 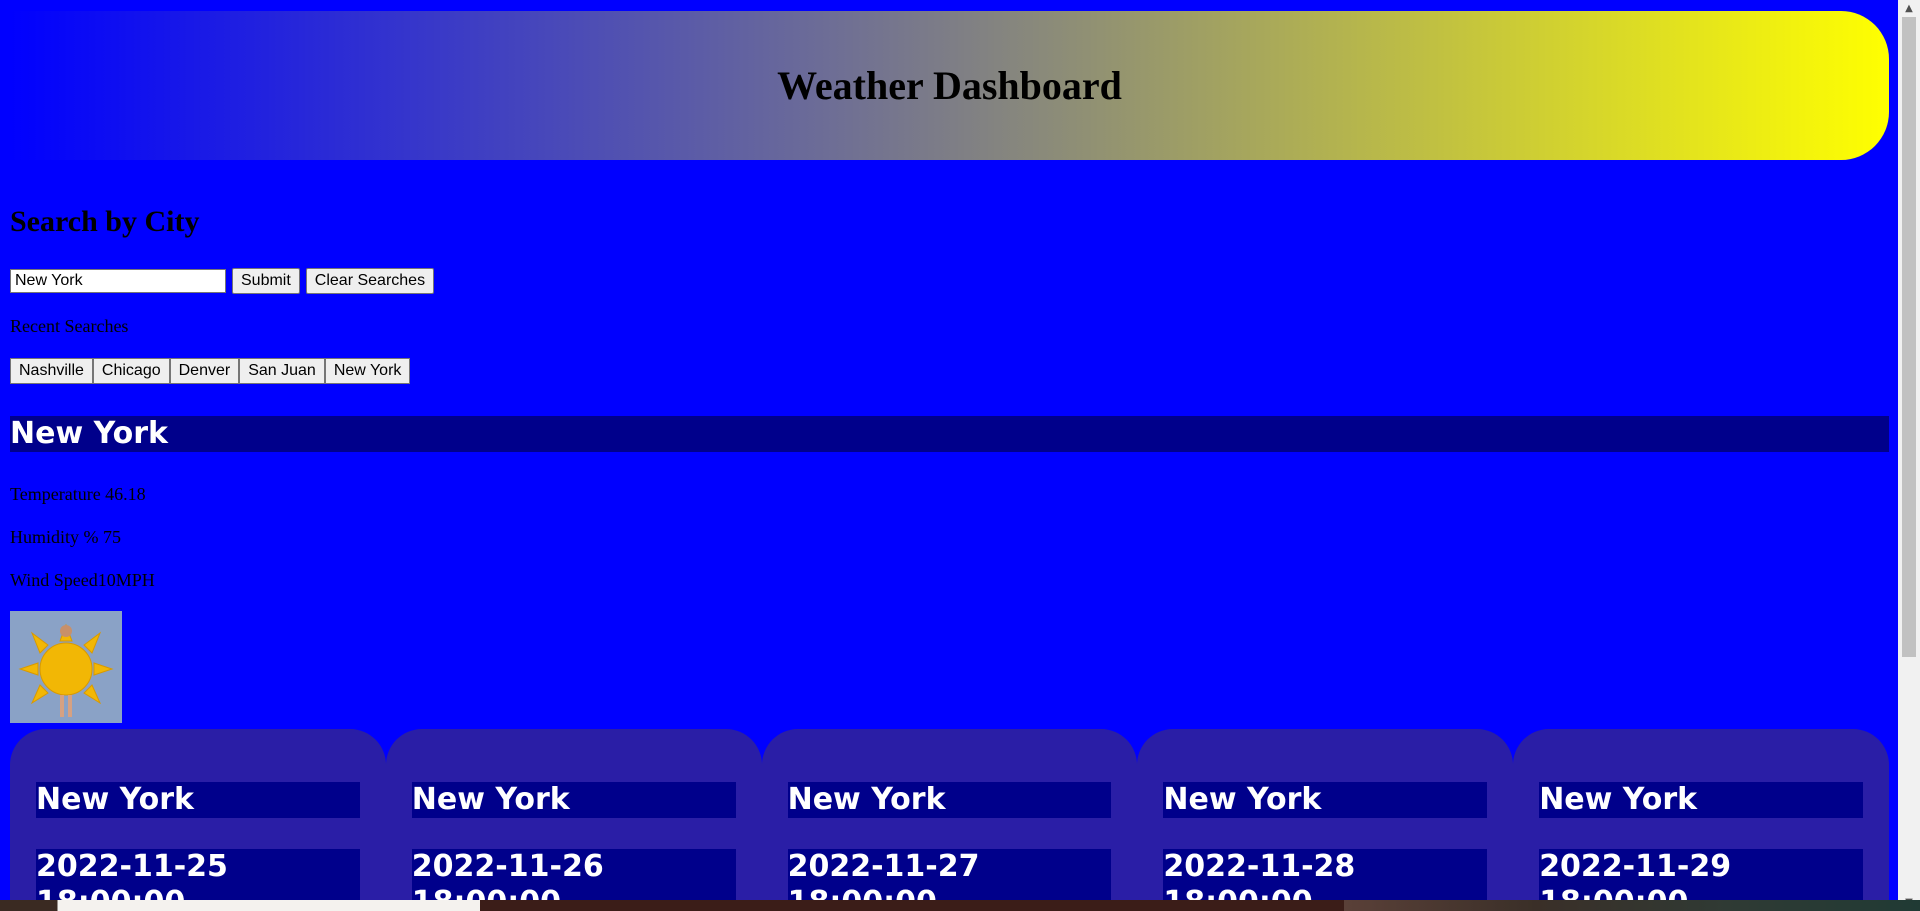 What do you see at coordinates (65, 537) in the screenshot?
I see `humidity-text: Humidity % 75` at bounding box center [65, 537].